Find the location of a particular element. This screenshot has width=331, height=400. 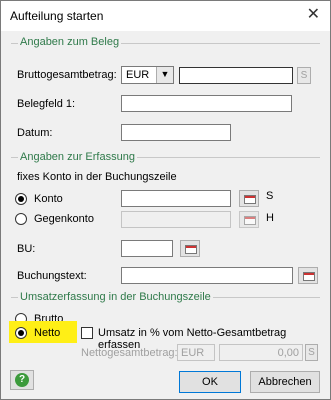

konto-lookup-button is located at coordinates (249, 198).